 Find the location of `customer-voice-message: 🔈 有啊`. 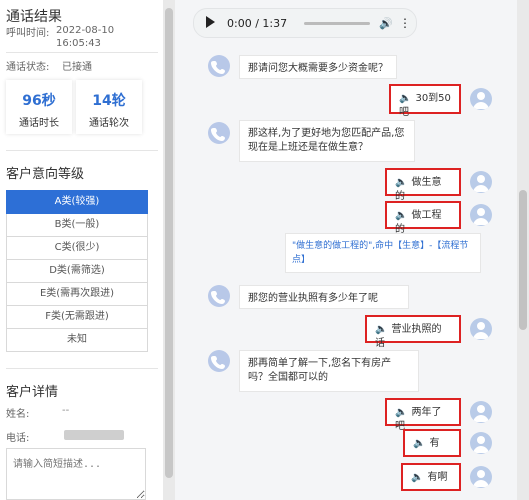

customer-voice-message: 🔈 有啊 is located at coordinates (431, 477).